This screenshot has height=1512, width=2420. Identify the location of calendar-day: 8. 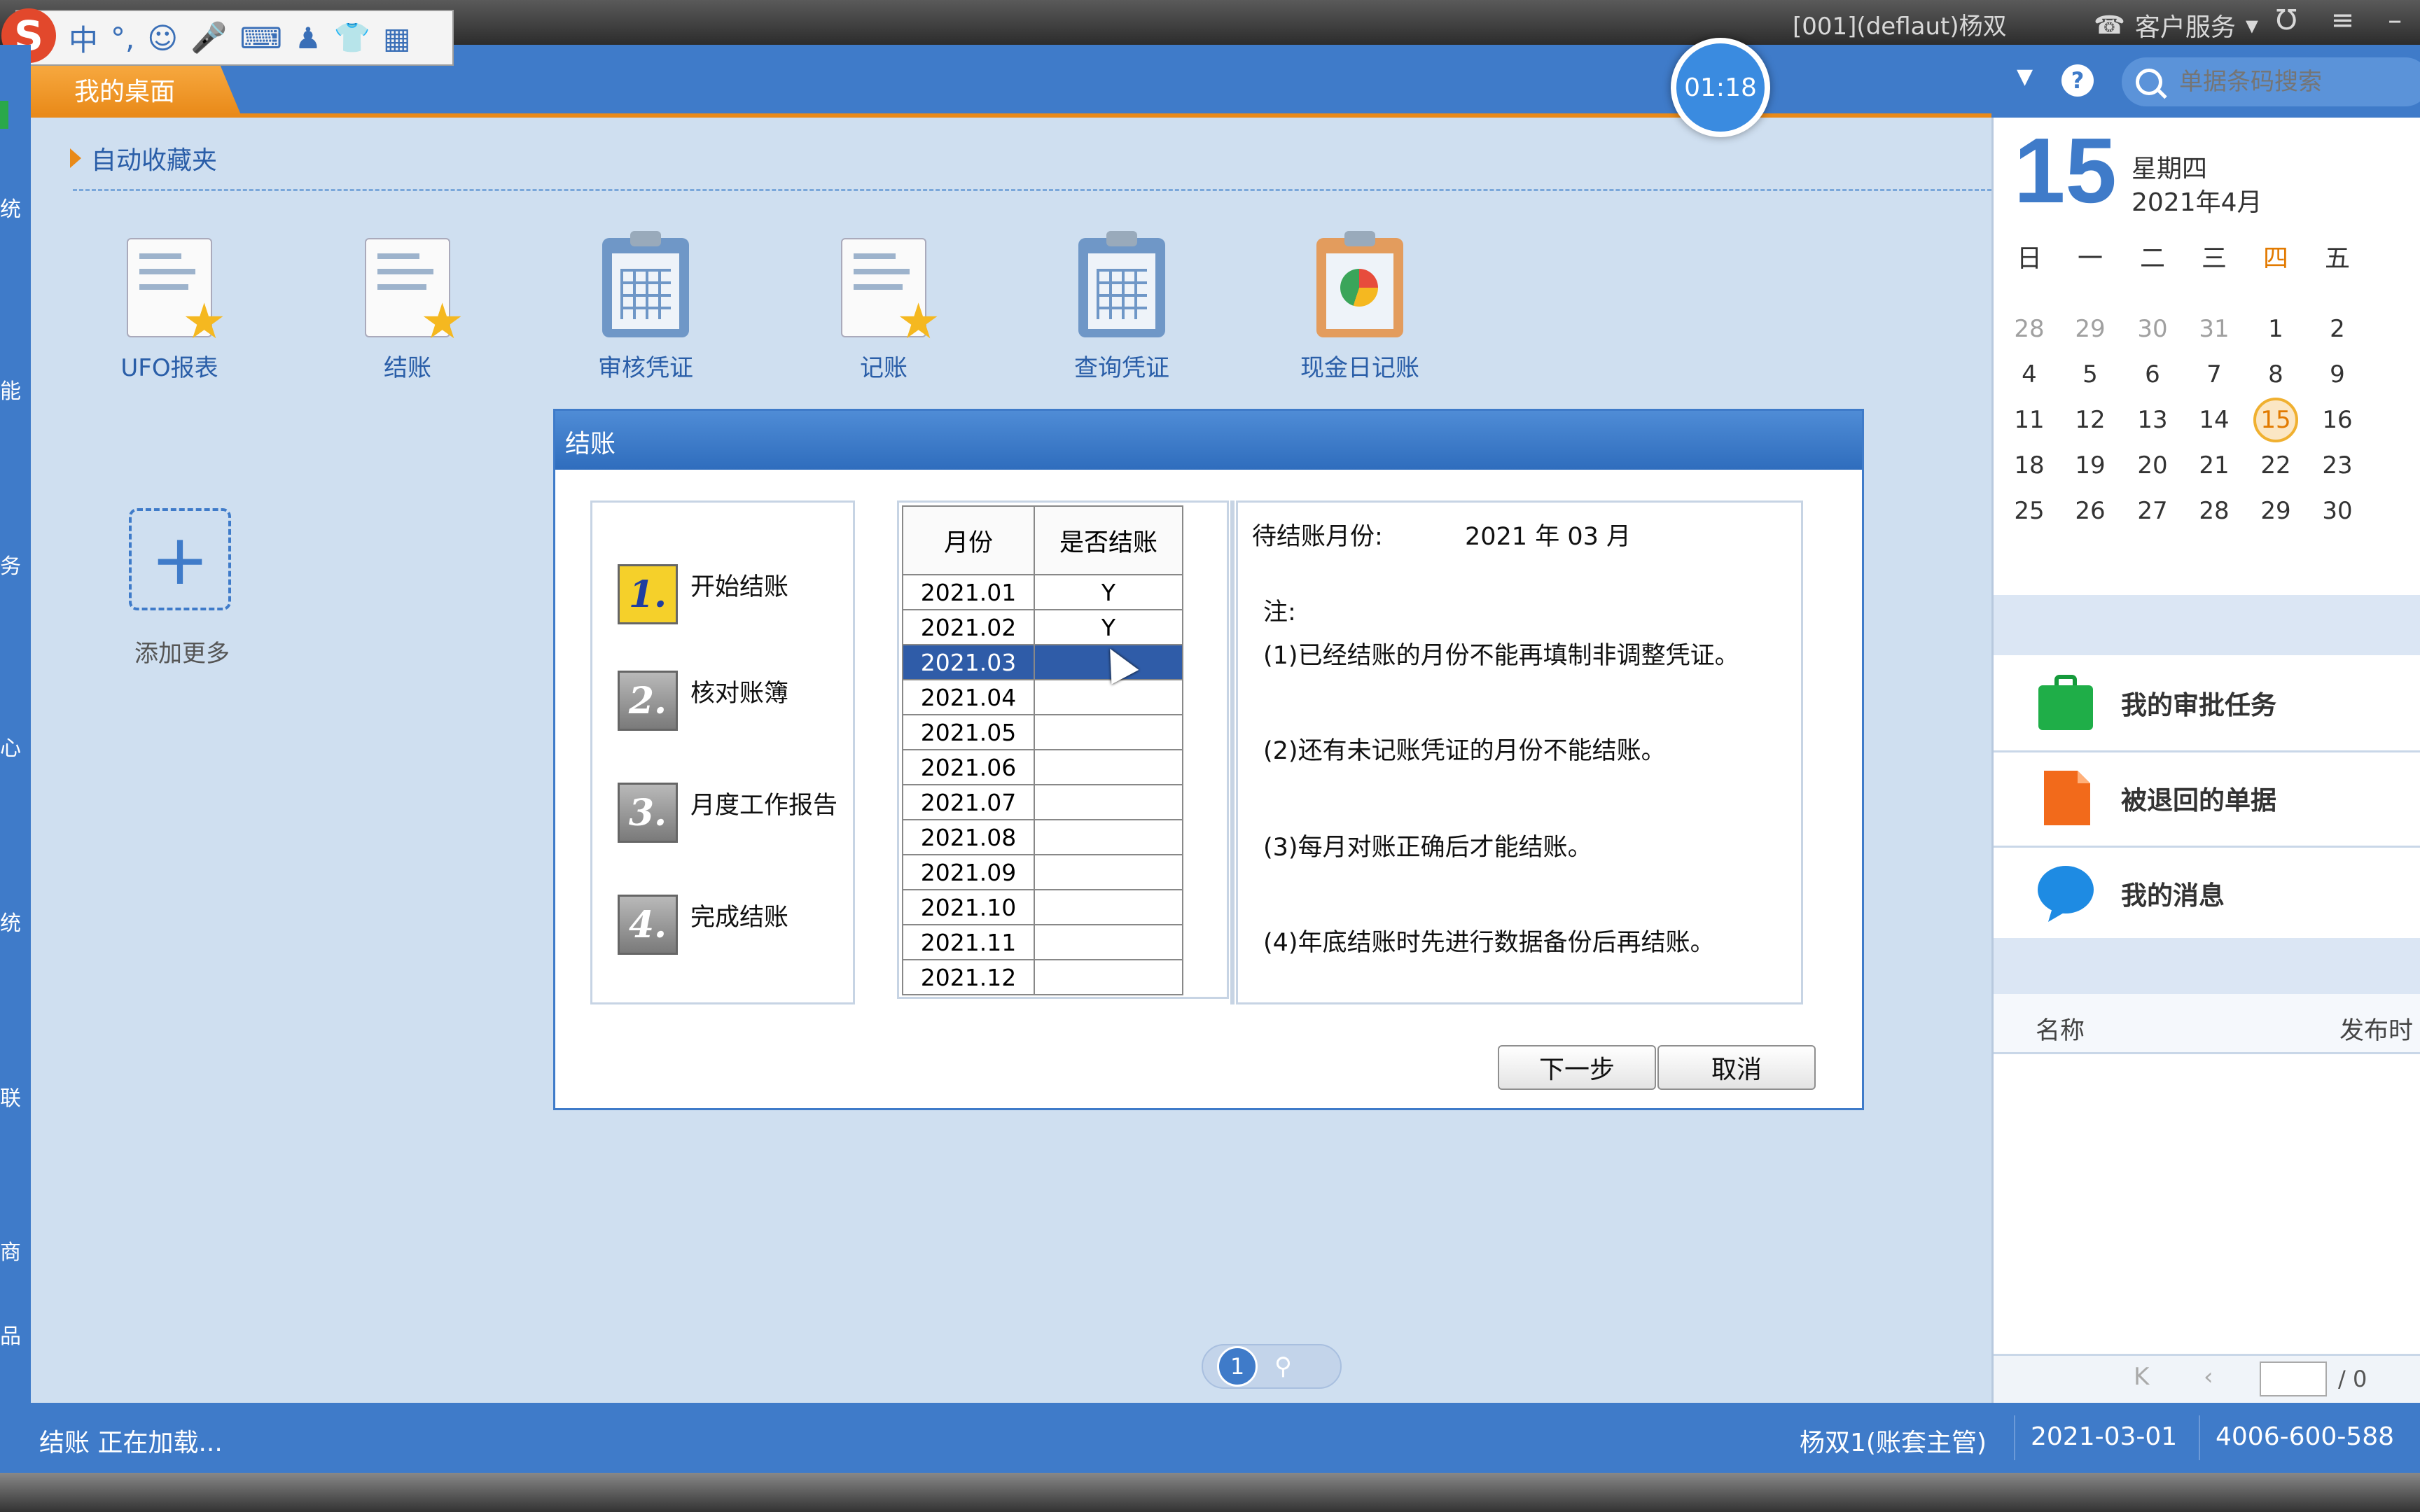
(2275, 374).